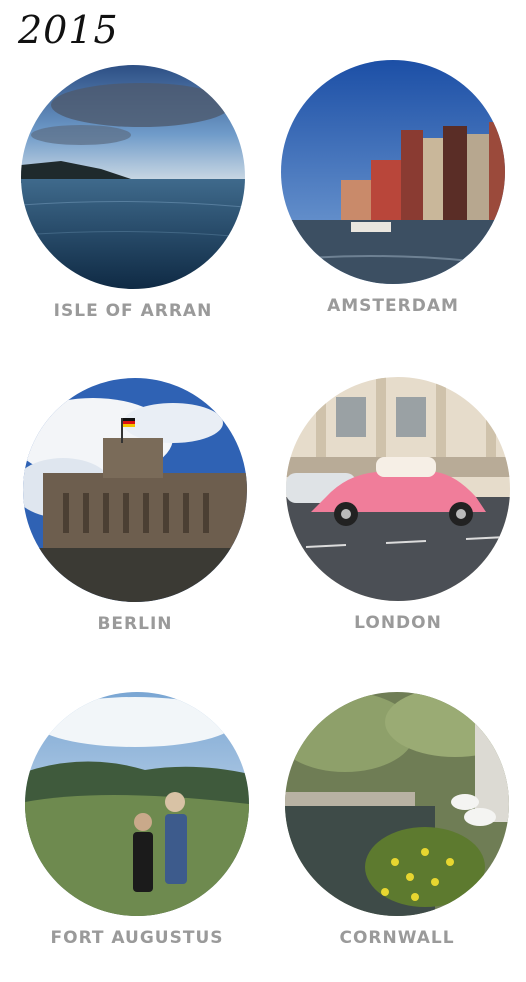 The image size is (526, 982). I want to click on place-card-fort-augustus: FORT AUGUSTUS, so click(137, 820).